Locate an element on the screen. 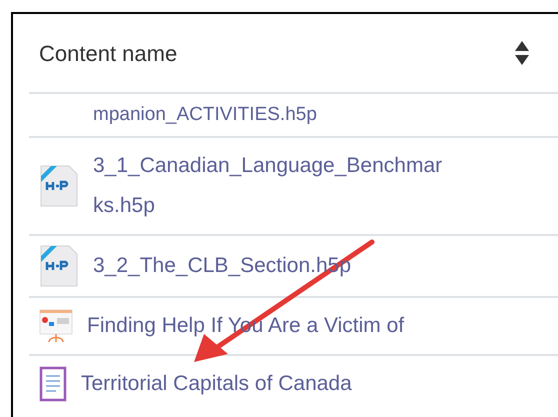  column-header: Content name is located at coordinates (271, 53).